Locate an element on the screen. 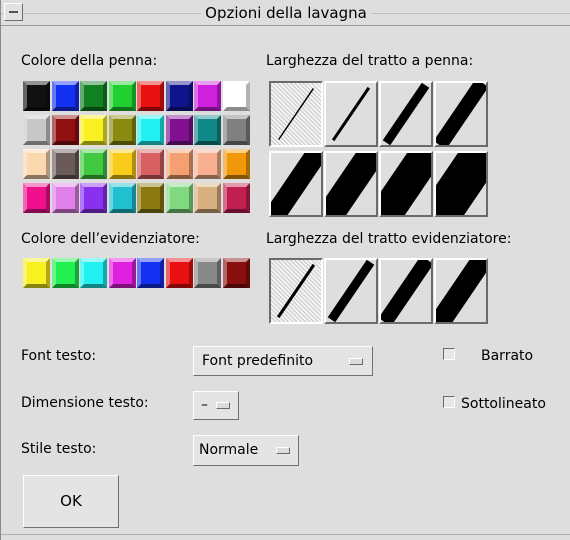  ok-button: OK is located at coordinates (71, 501).